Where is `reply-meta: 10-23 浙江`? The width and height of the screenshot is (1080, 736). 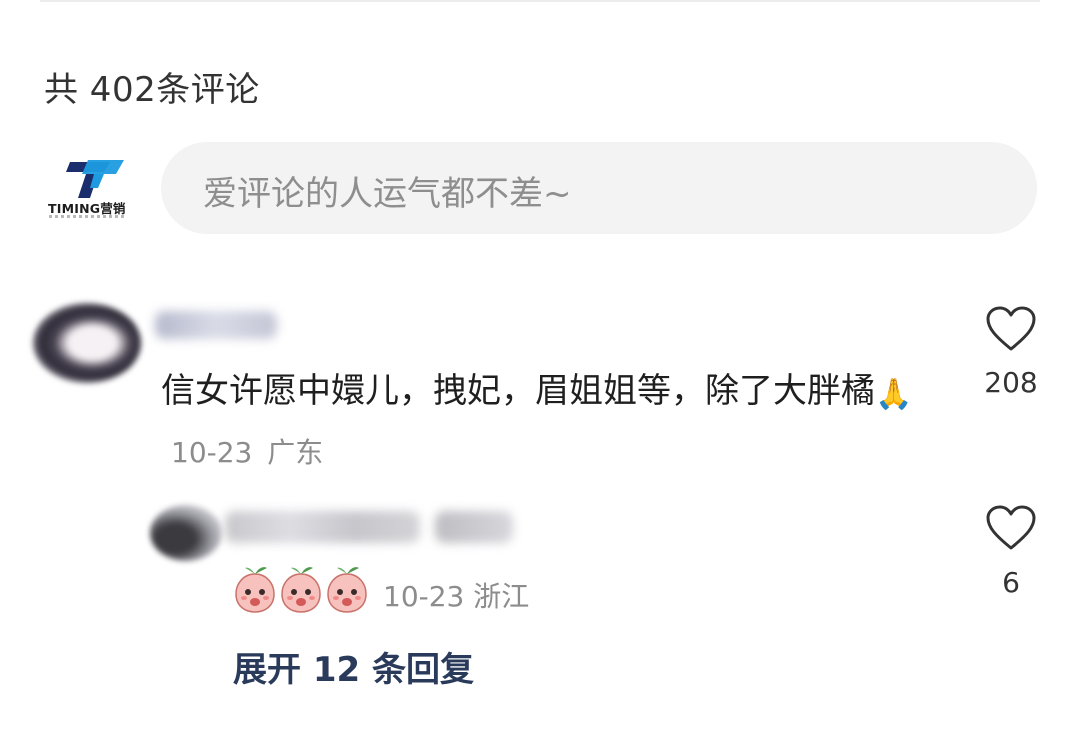 reply-meta: 10-23 浙江 is located at coordinates (456, 595).